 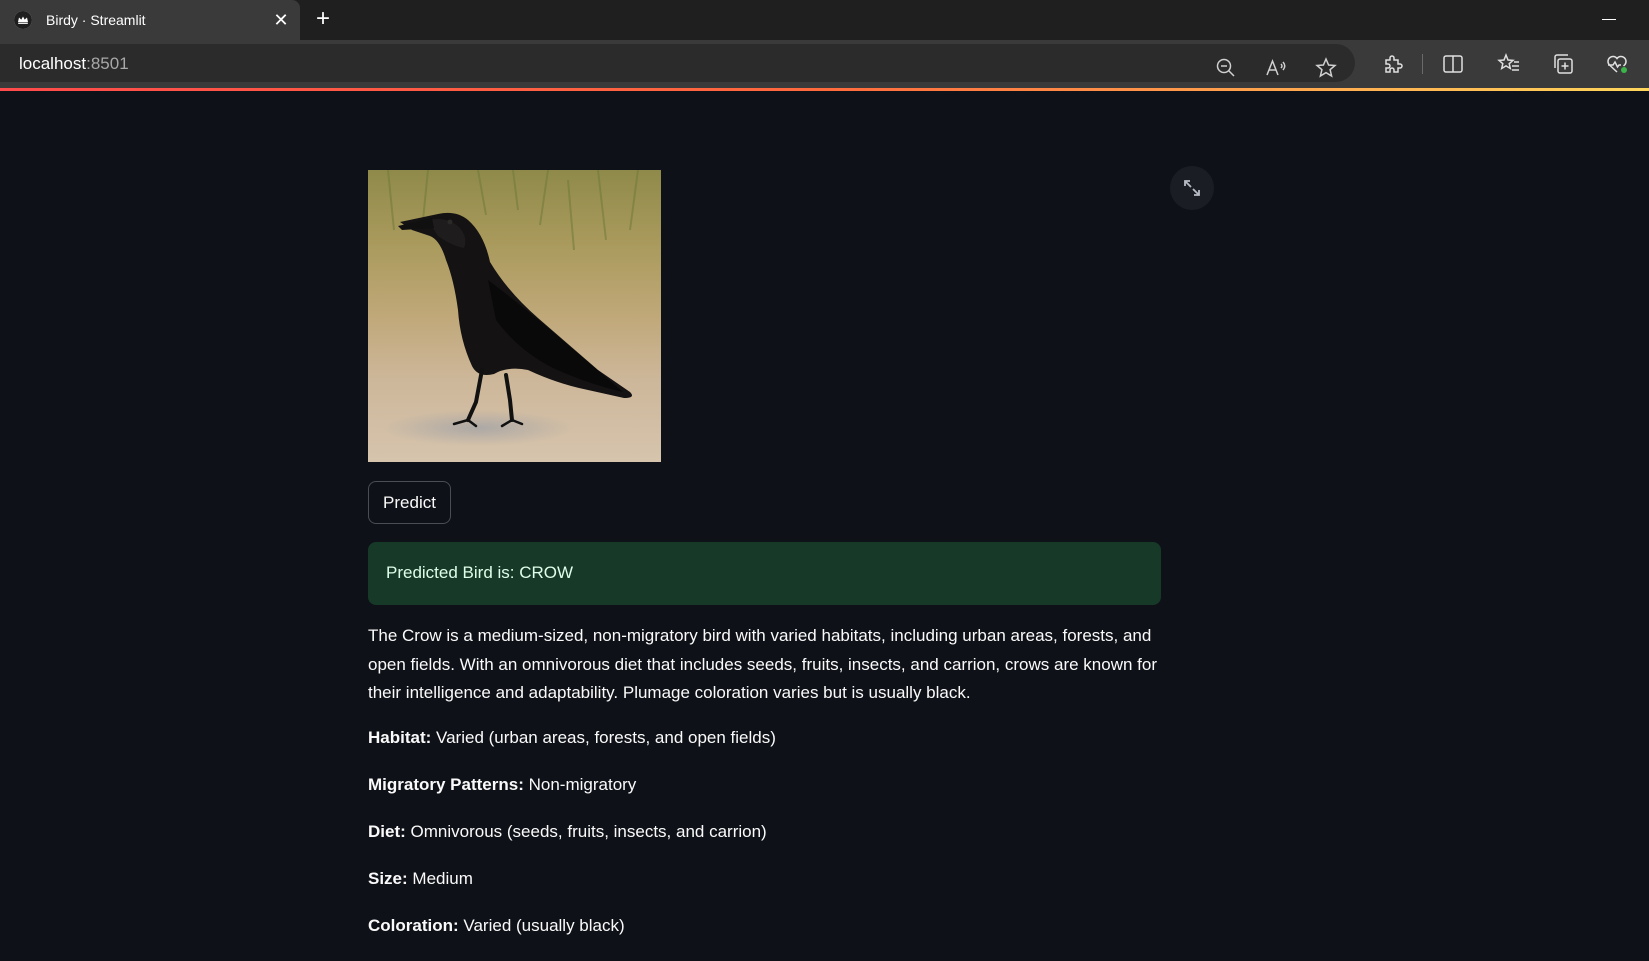 What do you see at coordinates (413, 925) in the screenshot?
I see `attribute-label: Coloration:` at bounding box center [413, 925].